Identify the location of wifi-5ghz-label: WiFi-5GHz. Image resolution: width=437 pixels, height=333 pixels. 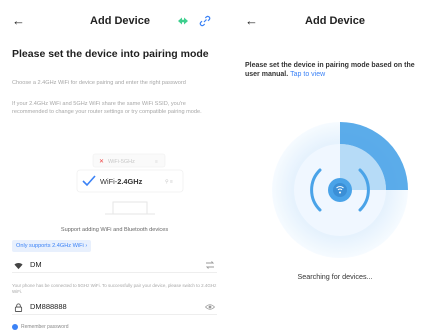
(121, 162).